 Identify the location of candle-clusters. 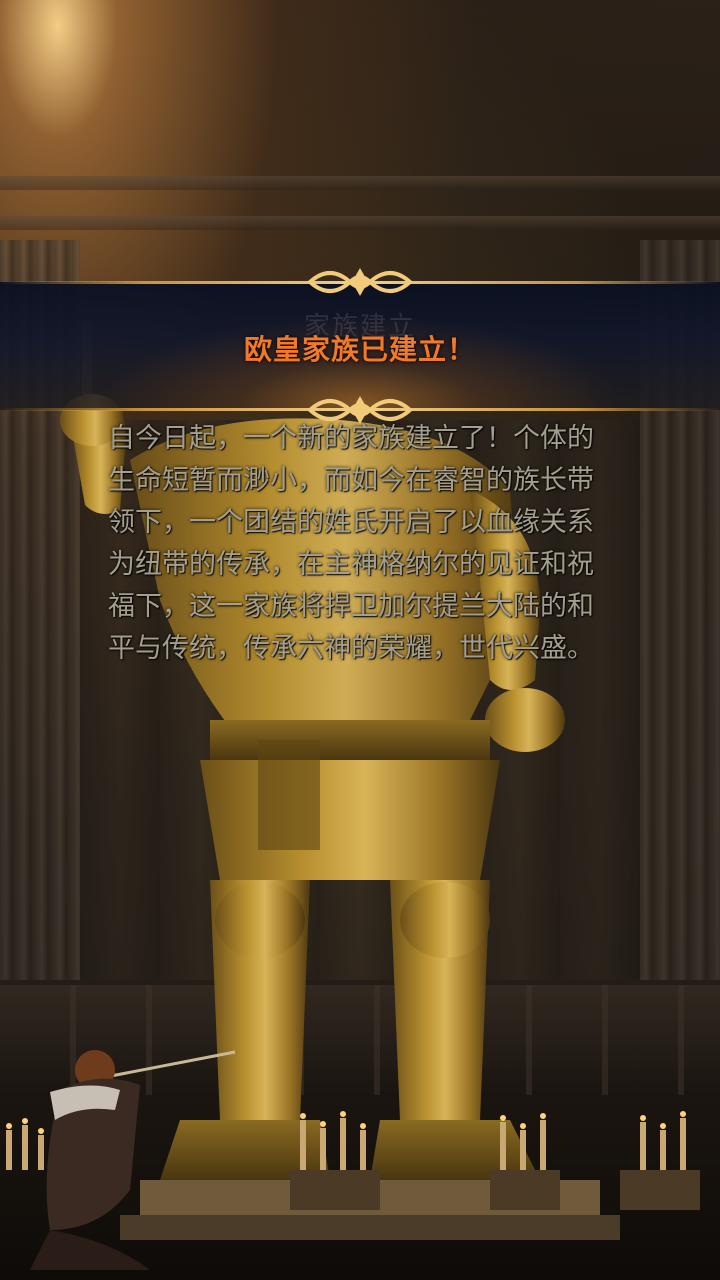
(353, 1160).